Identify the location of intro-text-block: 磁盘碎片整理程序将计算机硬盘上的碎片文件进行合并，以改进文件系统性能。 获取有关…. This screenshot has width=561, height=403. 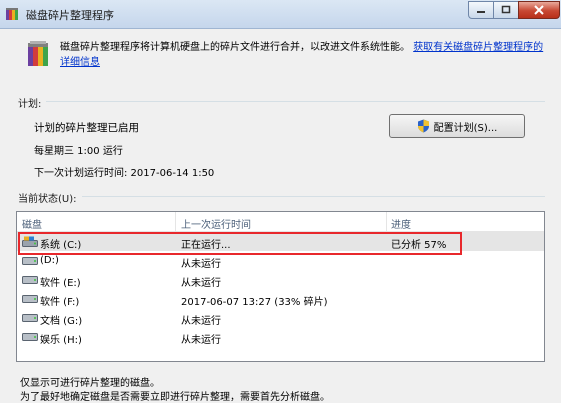
(305, 55).